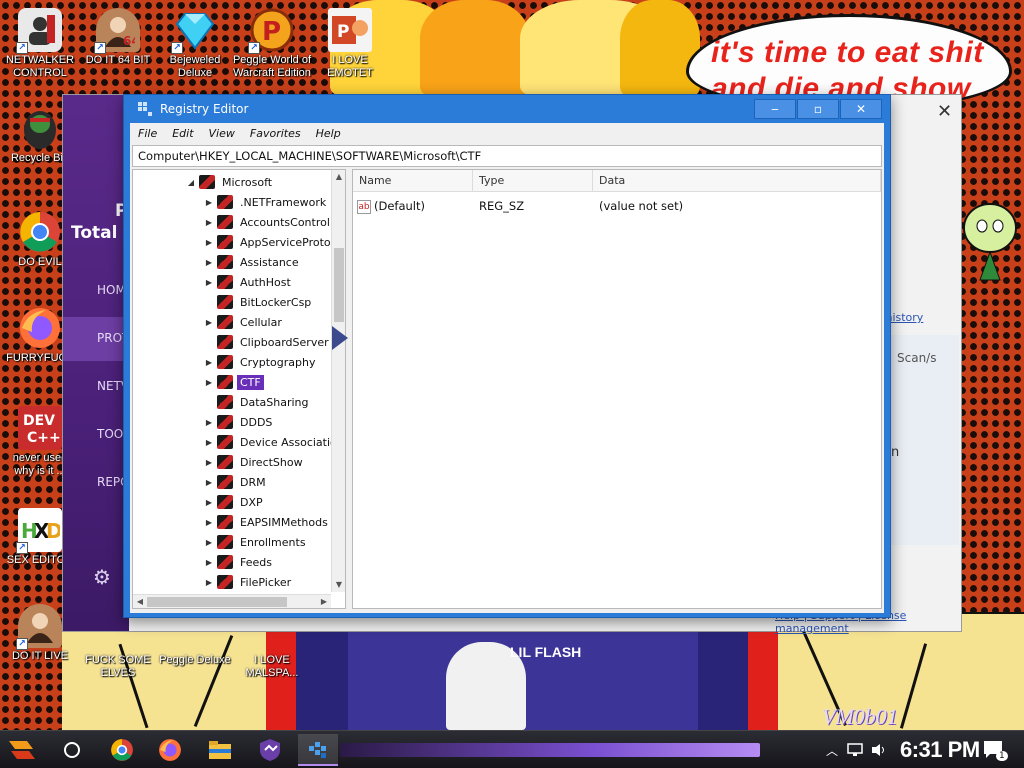 The image size is (1024, 768). I want to click on menu-edit: Edit, so click(182, 133).